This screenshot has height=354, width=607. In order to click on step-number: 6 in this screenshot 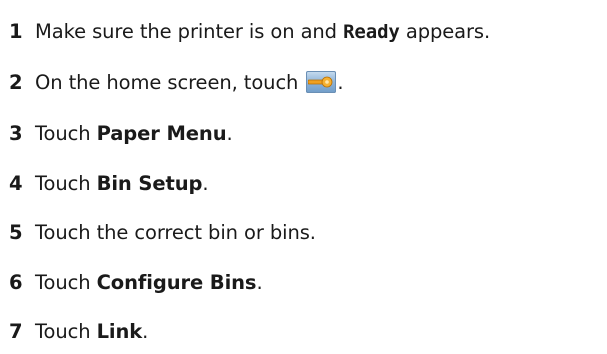, I will do `click(16, 282)`.